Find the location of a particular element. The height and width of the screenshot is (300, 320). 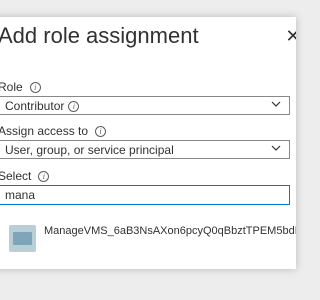

select-label-row: Select i is located at coordinates (25, 176).